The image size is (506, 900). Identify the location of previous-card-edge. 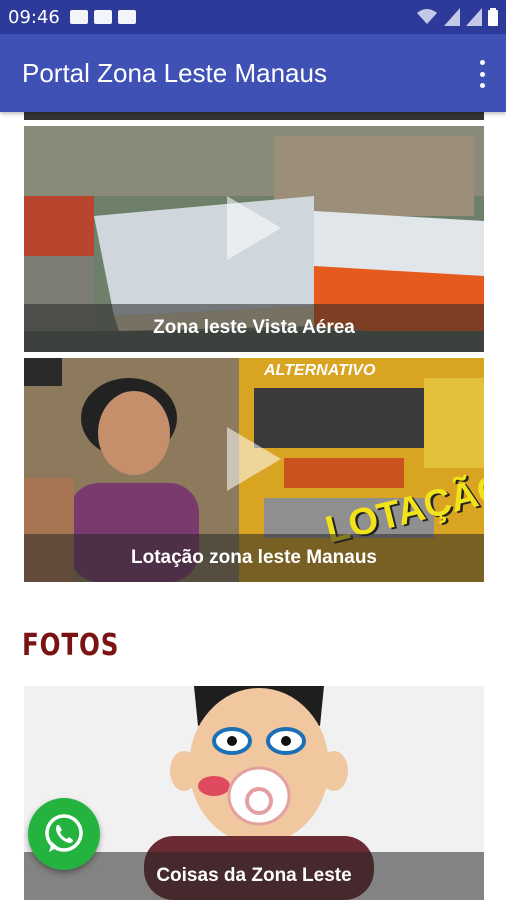
(254, 116).